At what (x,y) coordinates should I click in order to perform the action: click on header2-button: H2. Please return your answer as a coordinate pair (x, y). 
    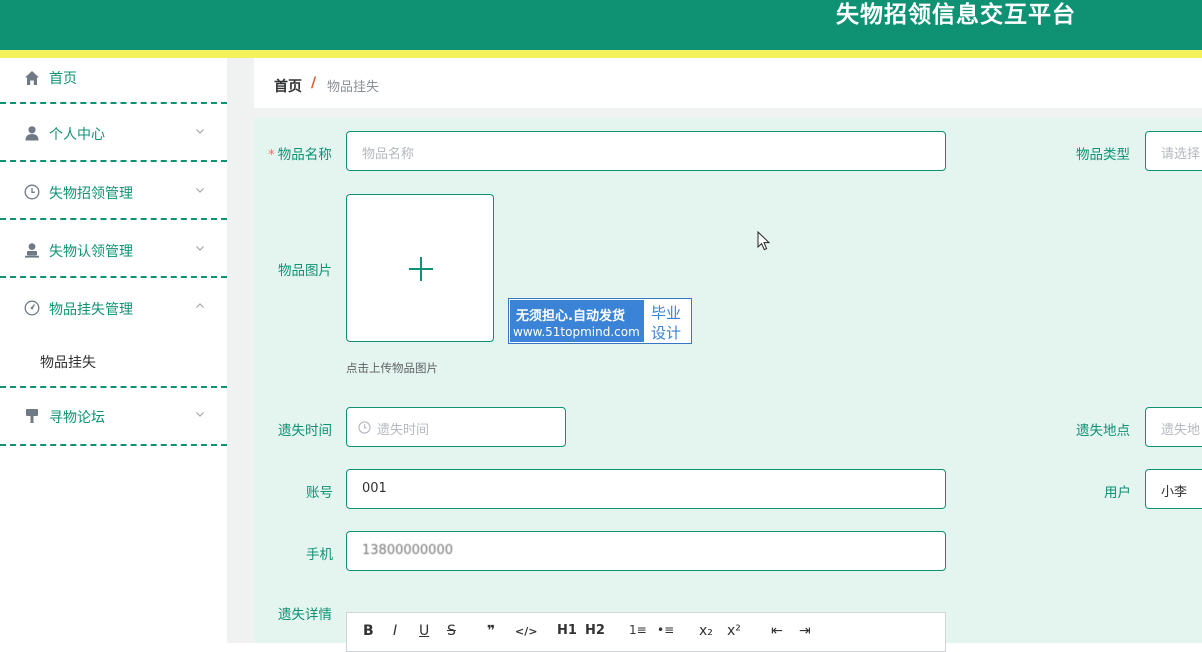
    Looking at the image, I should click on (595, 630).